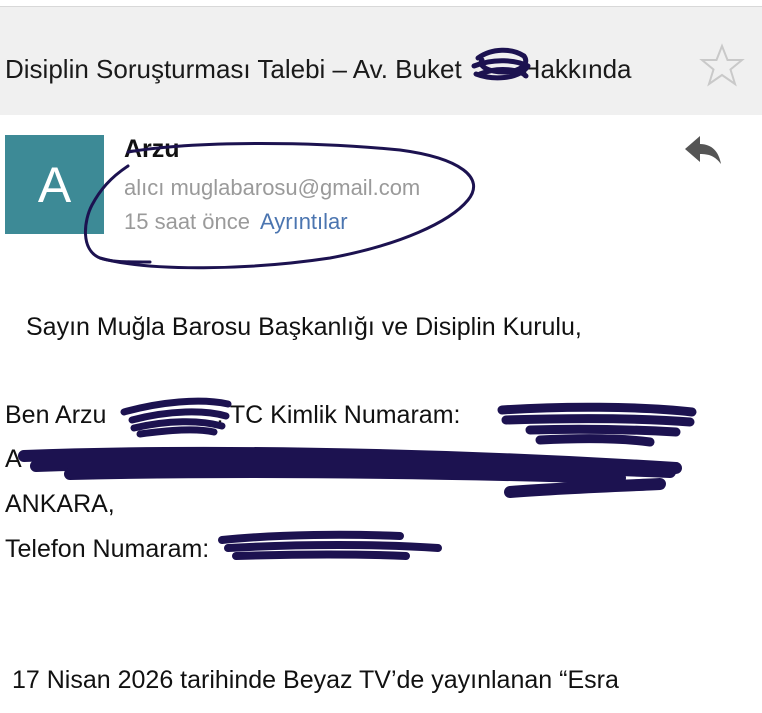 The height and width of the screenshot is (713, 762). What do you see at coordinates (381, 3) in the screenshot?
I see `top-divider` at bounding box center [381, 3].